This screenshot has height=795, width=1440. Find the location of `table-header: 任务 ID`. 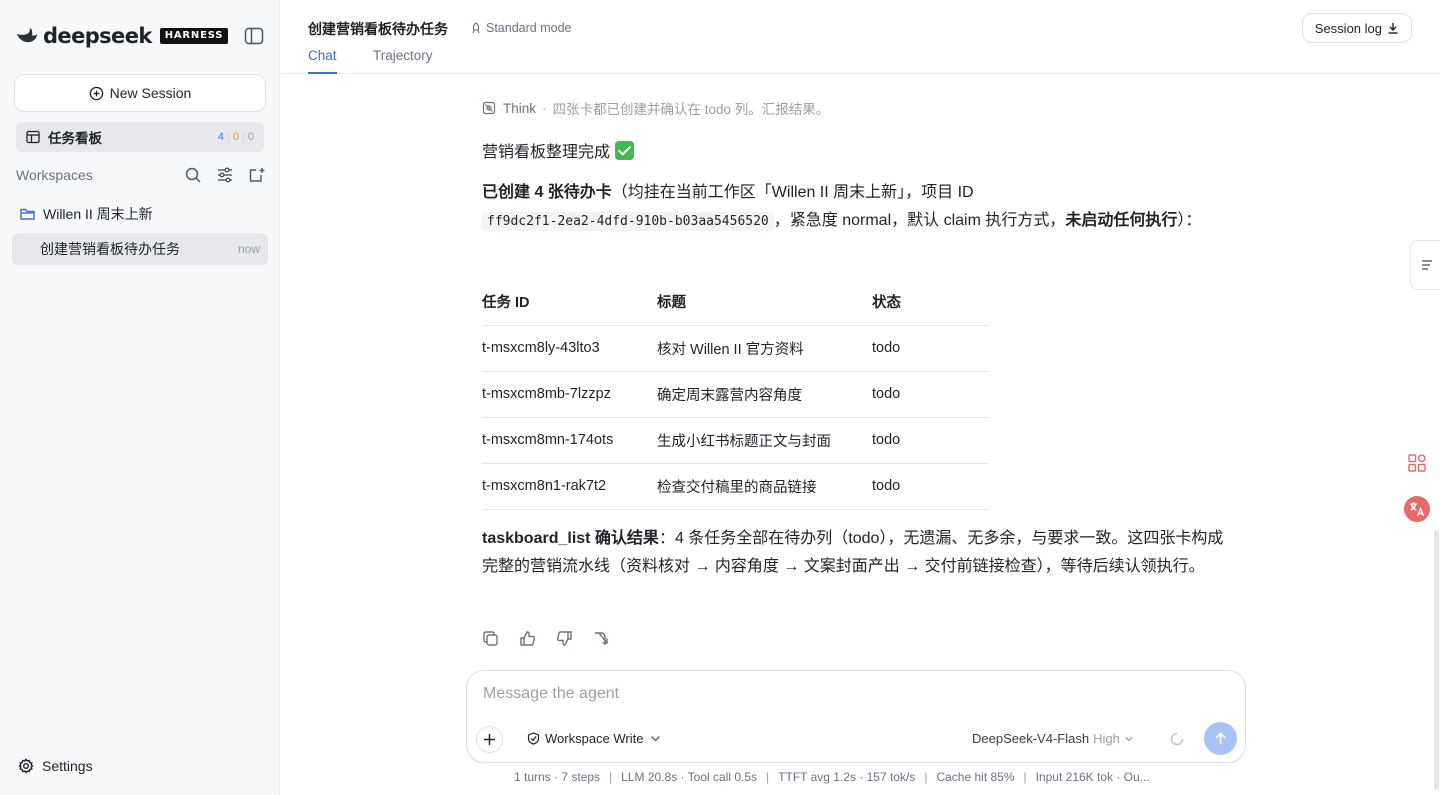

table-header: 任务 ID is located at coordinates (569, 302).